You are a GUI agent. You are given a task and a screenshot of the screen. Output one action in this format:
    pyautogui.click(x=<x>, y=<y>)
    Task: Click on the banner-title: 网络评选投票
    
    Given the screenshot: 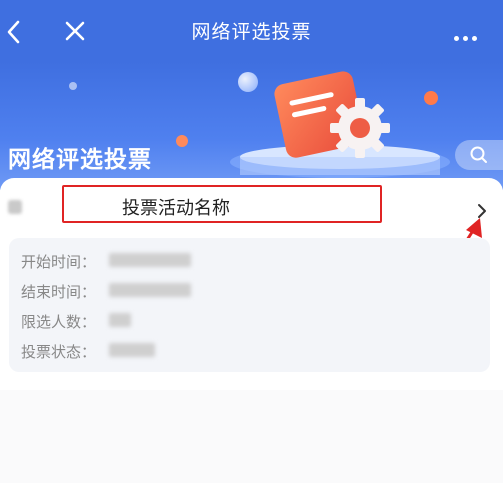 What is the action you would take?
    pyautogui.click(x=80, y=160)
    